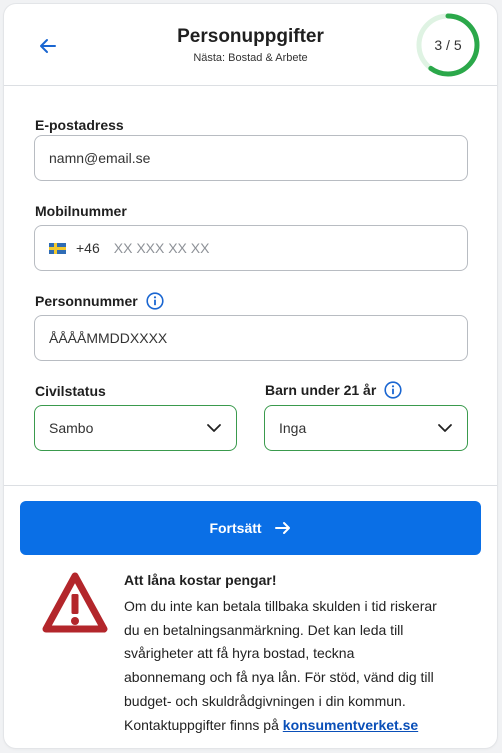 The width and height of the screenshot is (502, 753). What do you see at coordinates (200, 580) in the screenshot?
I see `warning-title: Att låna kostar pengar!` at bounding box center [200, 580].